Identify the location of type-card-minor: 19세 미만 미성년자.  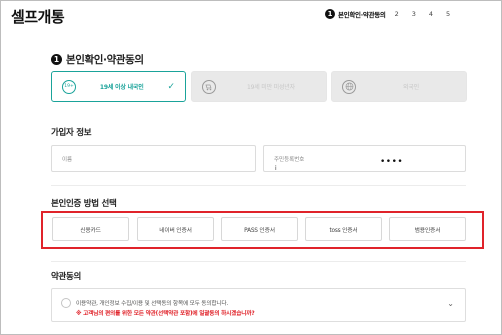
(259, 86).